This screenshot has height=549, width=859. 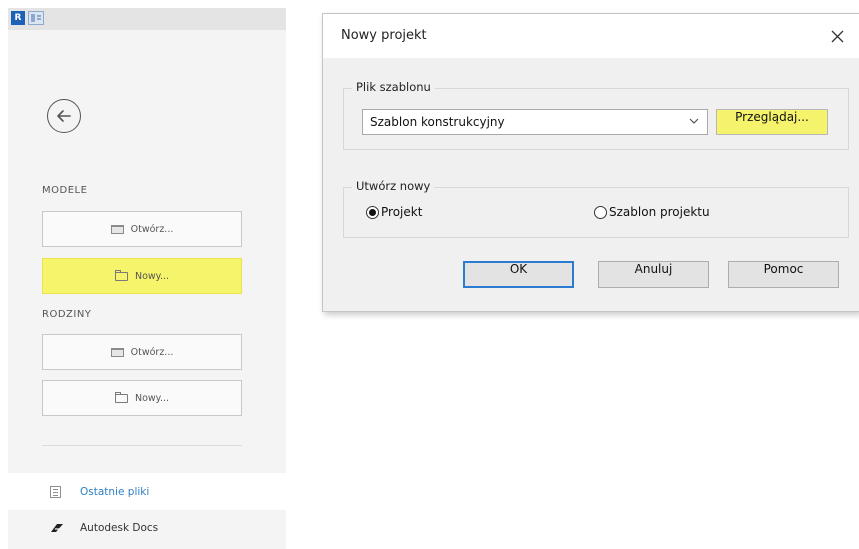 I want to click on create-group-title: Utwórz nowy, so click(x=393, y=186).